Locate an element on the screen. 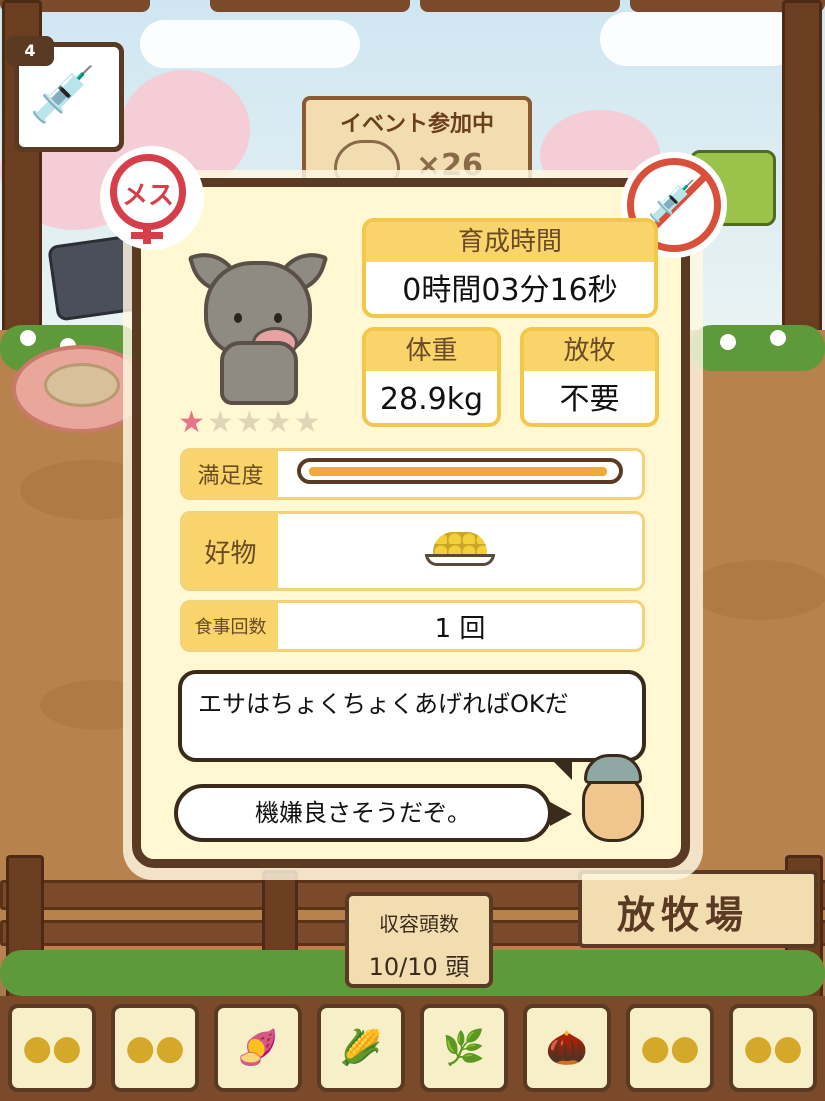 The height and width of the screenshot is (1101, 825). gender-badge: メス is located at coordinates (152, 198).